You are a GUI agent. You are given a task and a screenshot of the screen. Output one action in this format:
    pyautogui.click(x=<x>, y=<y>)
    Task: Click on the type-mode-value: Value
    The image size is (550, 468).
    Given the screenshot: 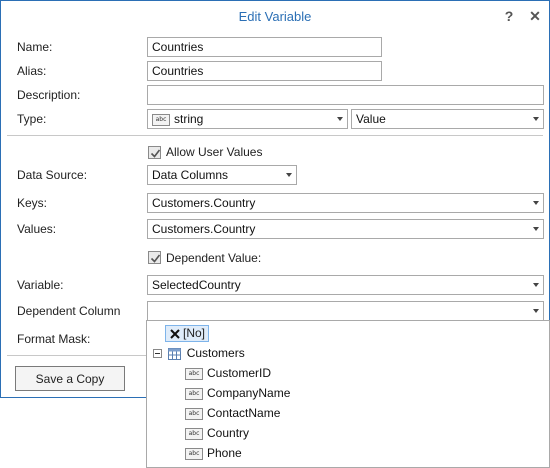 What is the action you would take?
    pyautogui.click(x=371, y=119)
    